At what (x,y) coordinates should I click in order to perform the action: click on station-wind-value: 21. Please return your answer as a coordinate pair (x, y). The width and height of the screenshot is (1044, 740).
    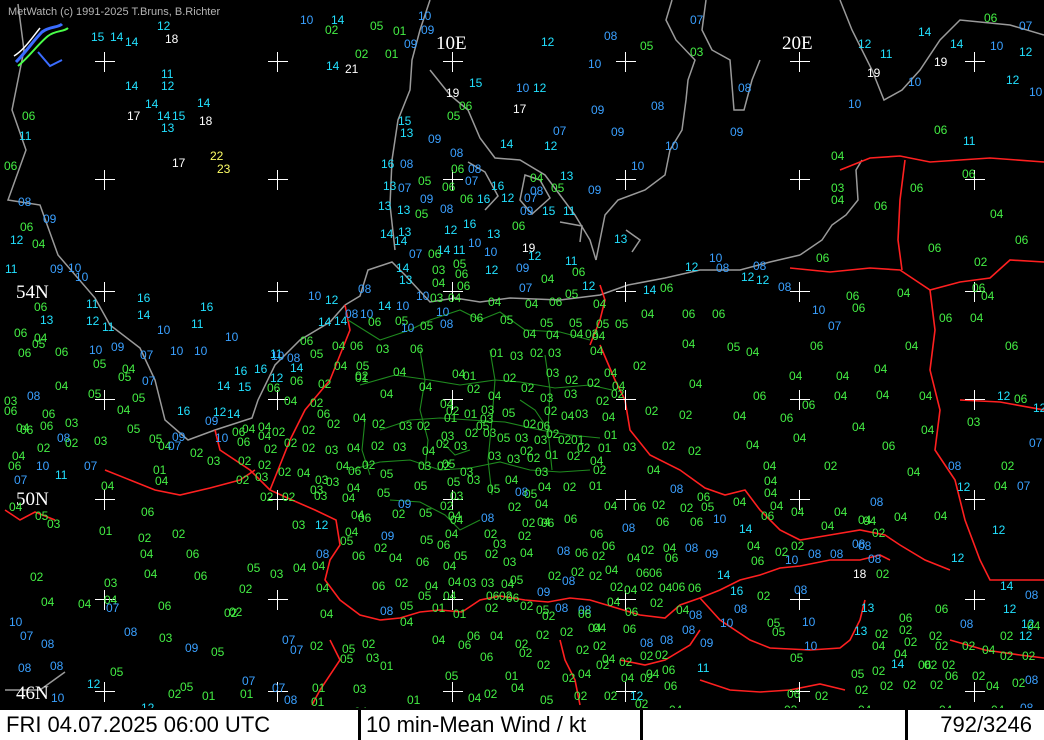
    Looking at the image, I should click on (352, 69).